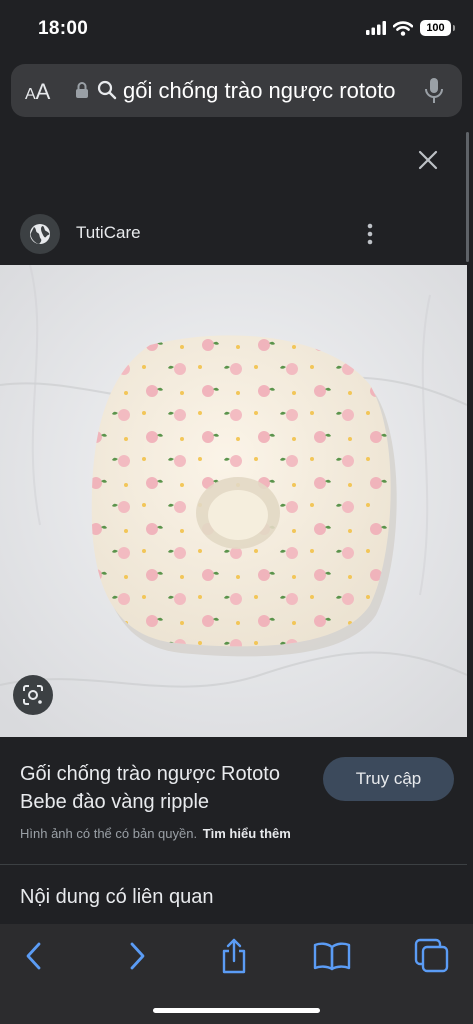  Describe the element at coordinates (108, 233) in the screenshot. I see `source-name: TutiCare` at that location.